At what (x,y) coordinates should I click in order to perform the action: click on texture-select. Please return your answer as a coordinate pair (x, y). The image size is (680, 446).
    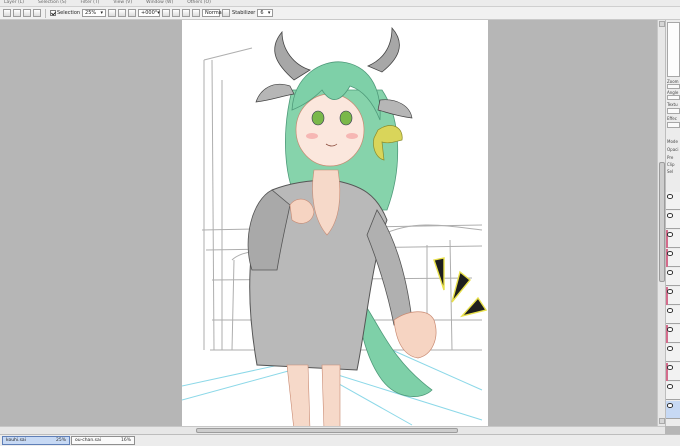
    Looking at the image, I should click on (673, 111).